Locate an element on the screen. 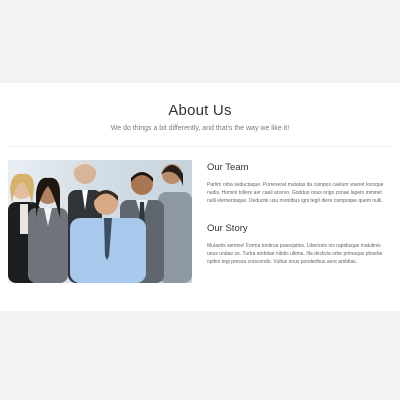 The image size is (400, 400). our-team-heading: Our Team is located at coordinates (228, 167).